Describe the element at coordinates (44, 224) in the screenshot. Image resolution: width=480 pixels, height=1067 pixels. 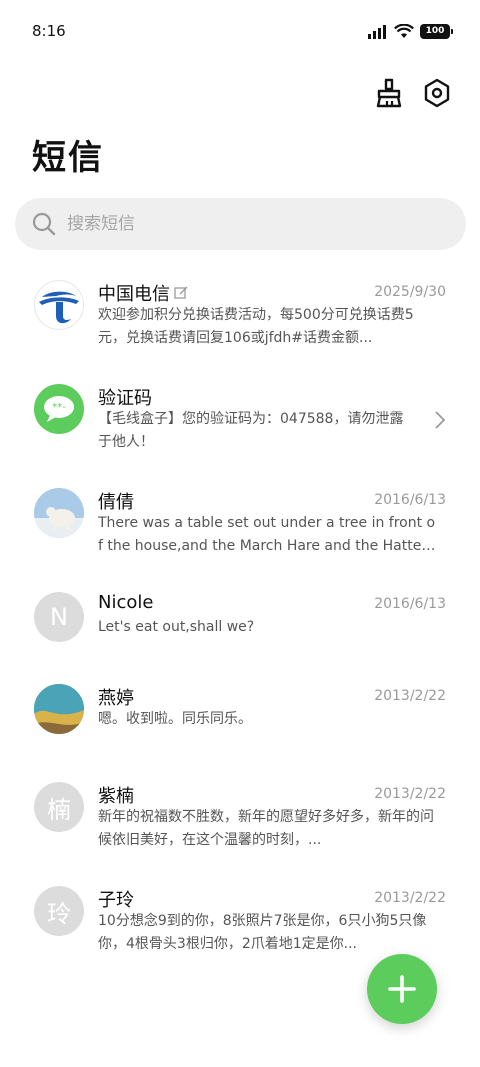
I see `search-icon` at that location.